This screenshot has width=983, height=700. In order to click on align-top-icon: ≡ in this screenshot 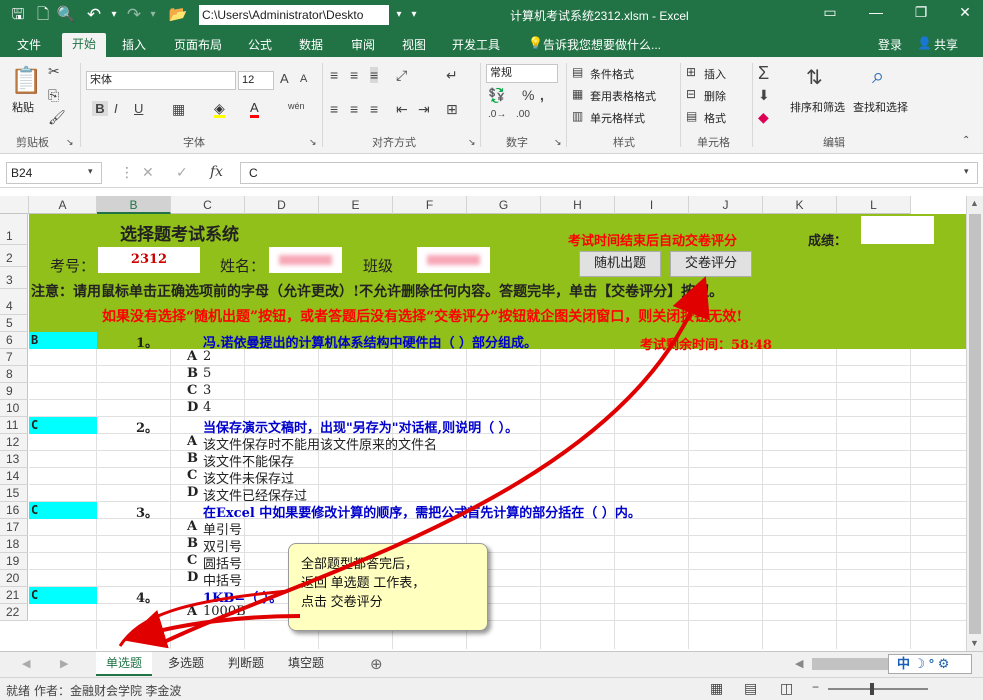, I will do `click(334, 75)`.